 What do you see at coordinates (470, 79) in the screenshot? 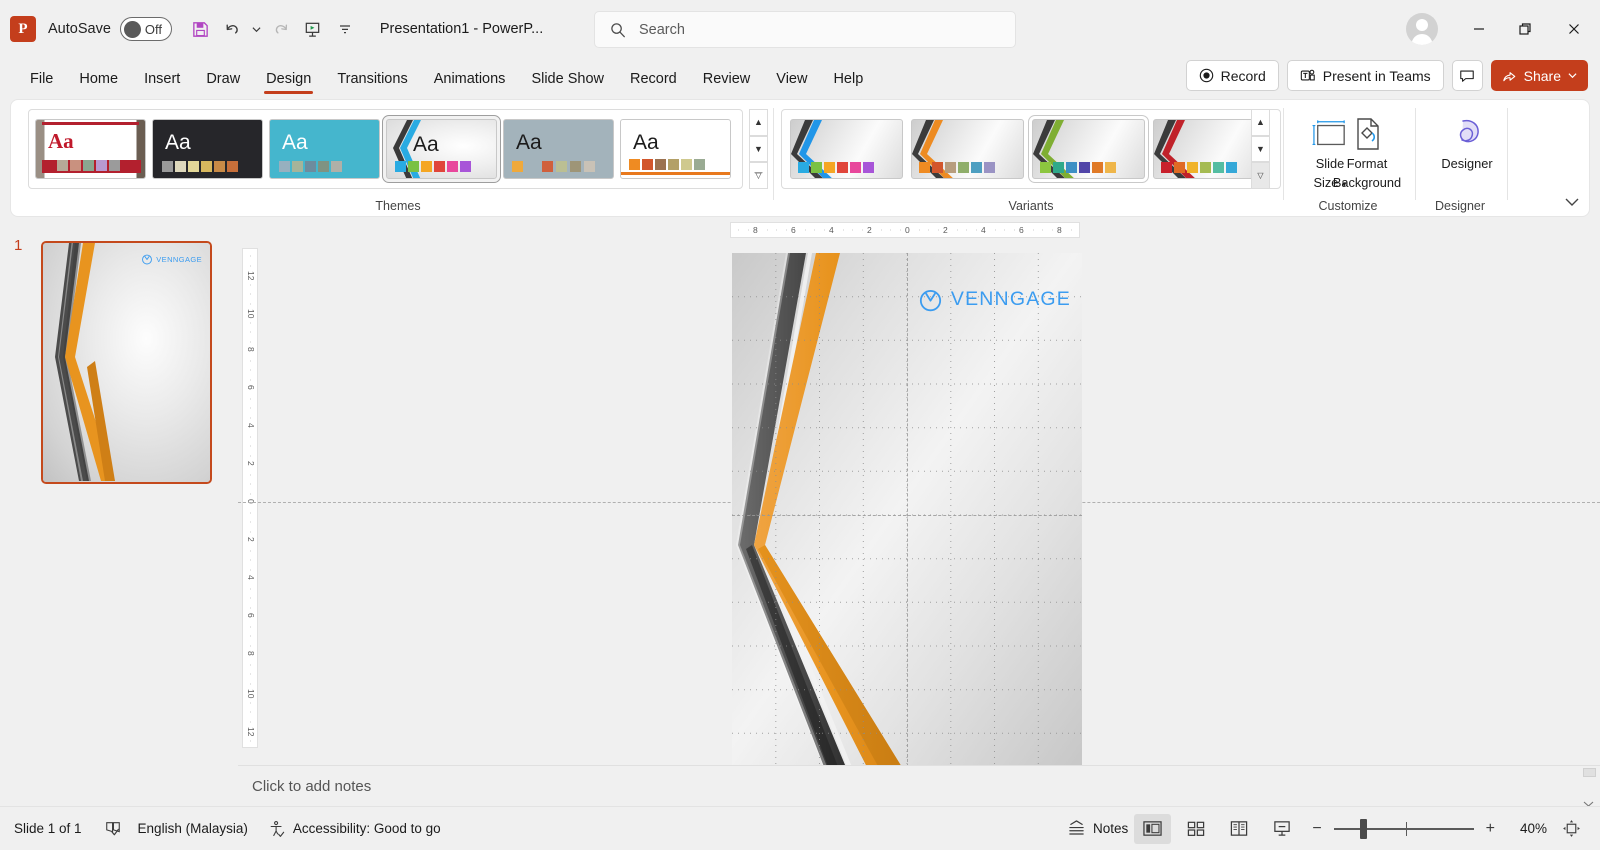
I see `tab-animations: Animations` at bounding box center [470, 79].